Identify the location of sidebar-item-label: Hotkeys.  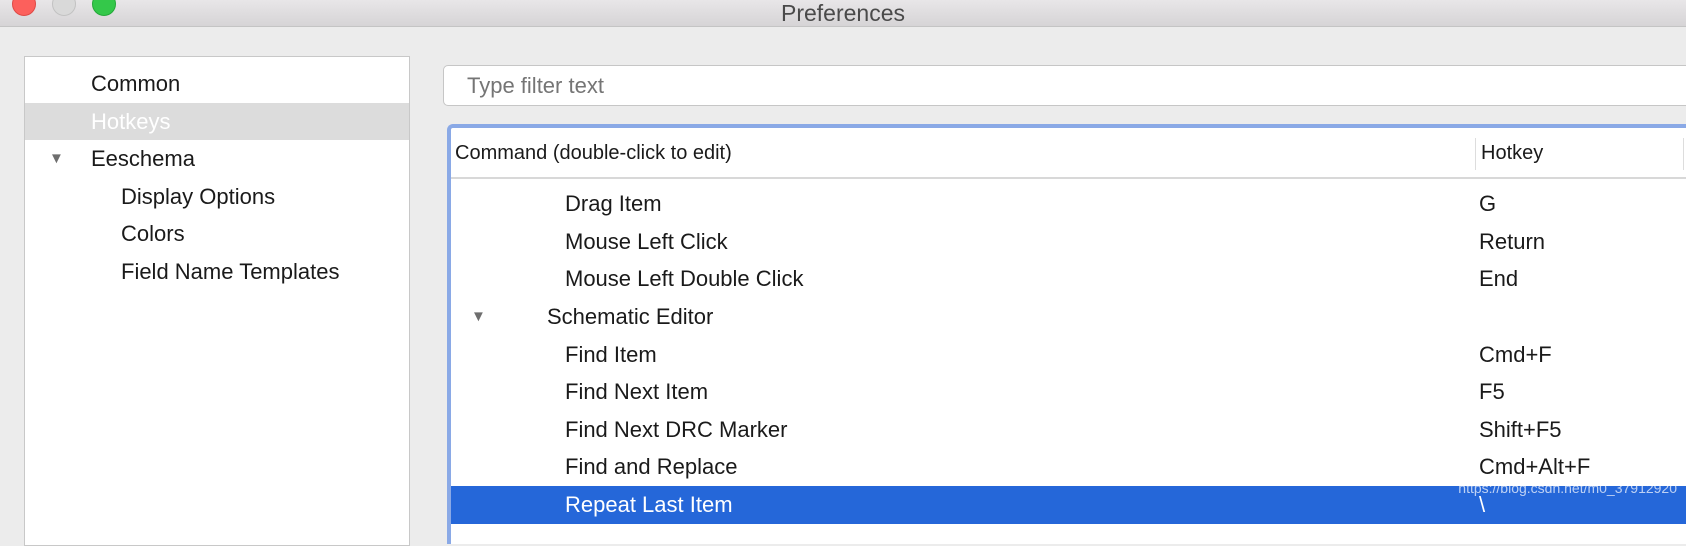
(131, 121).